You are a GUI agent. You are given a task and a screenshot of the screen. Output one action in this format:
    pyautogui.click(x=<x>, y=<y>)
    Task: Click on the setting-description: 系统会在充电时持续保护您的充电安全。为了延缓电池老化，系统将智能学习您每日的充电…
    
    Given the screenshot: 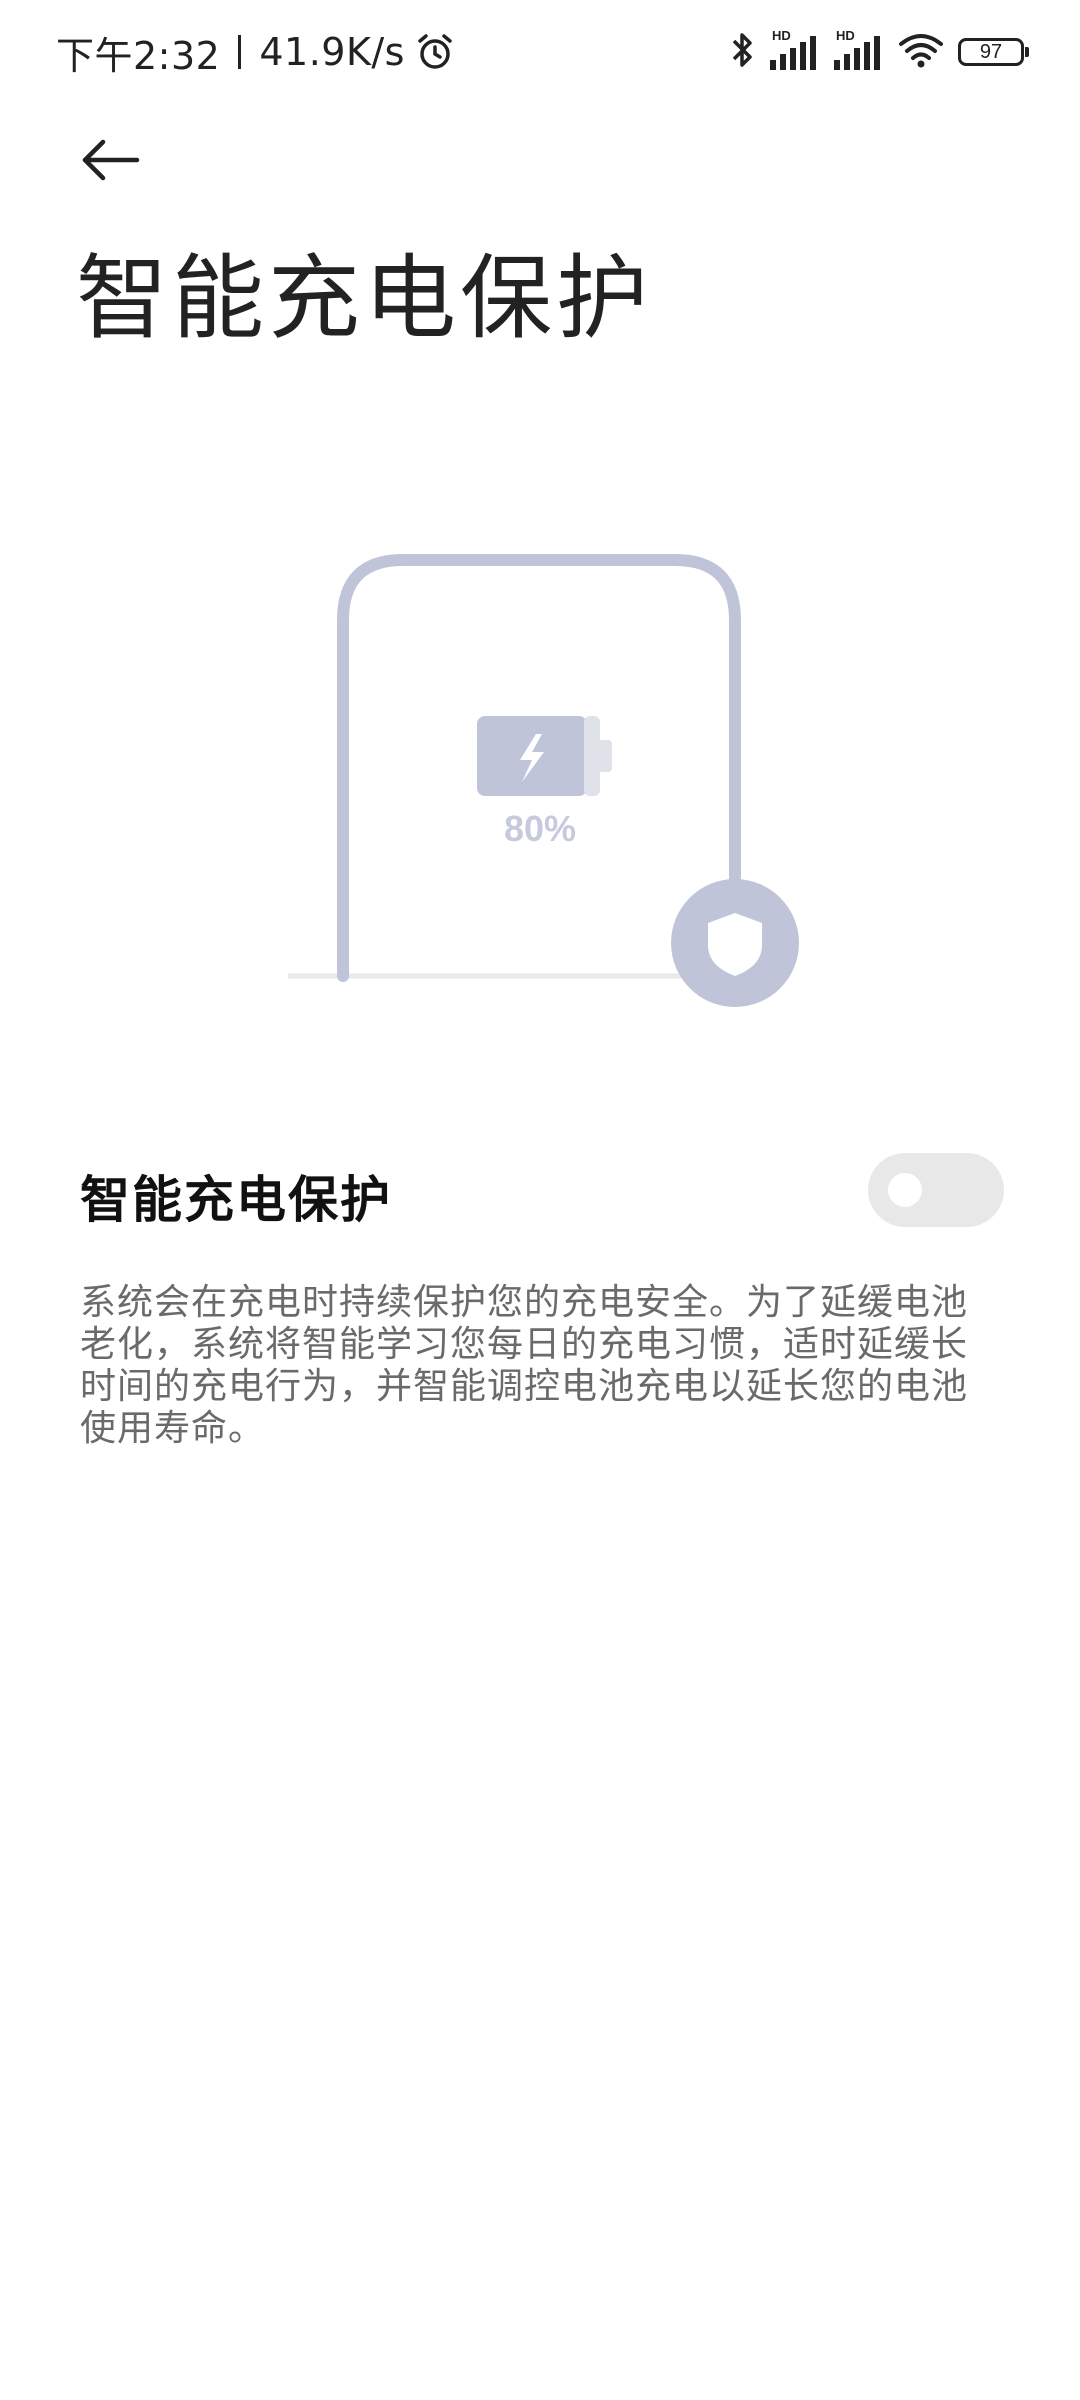 What is the action you would take?
    pyautogui.click(x=524, y=1365)
    